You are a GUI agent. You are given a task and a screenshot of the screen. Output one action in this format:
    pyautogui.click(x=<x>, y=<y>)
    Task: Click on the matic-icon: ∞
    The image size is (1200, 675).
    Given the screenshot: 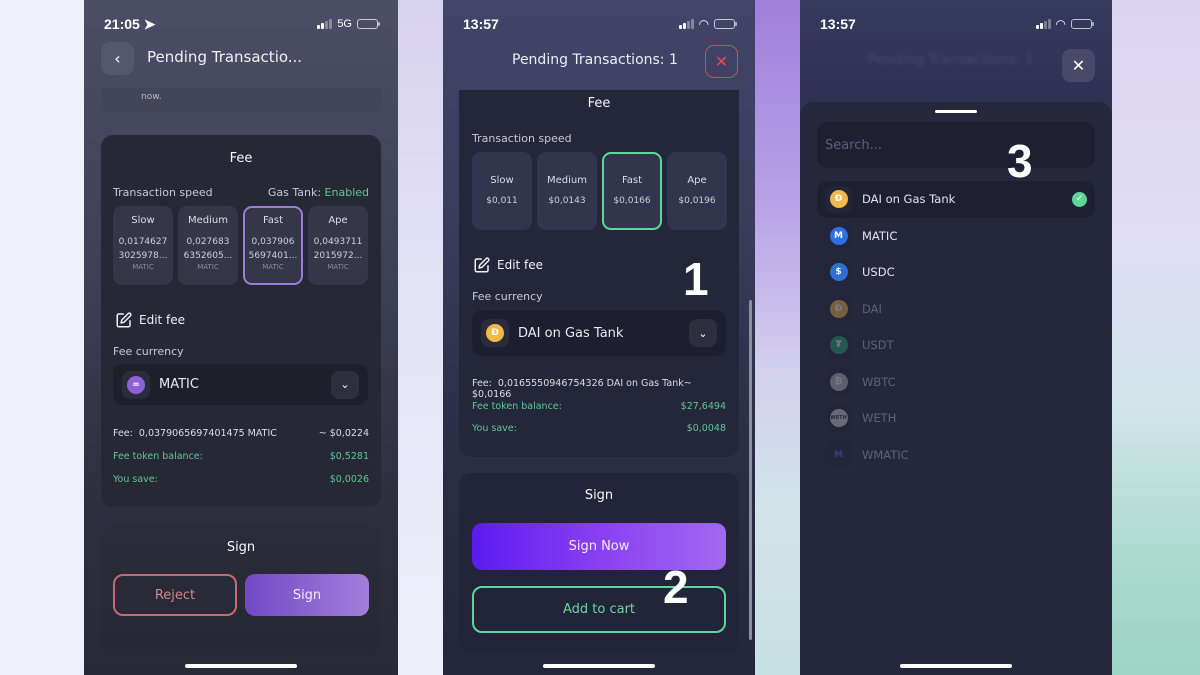 What is the action you would take?
    pyautogui.click(x=136, y=384)
    